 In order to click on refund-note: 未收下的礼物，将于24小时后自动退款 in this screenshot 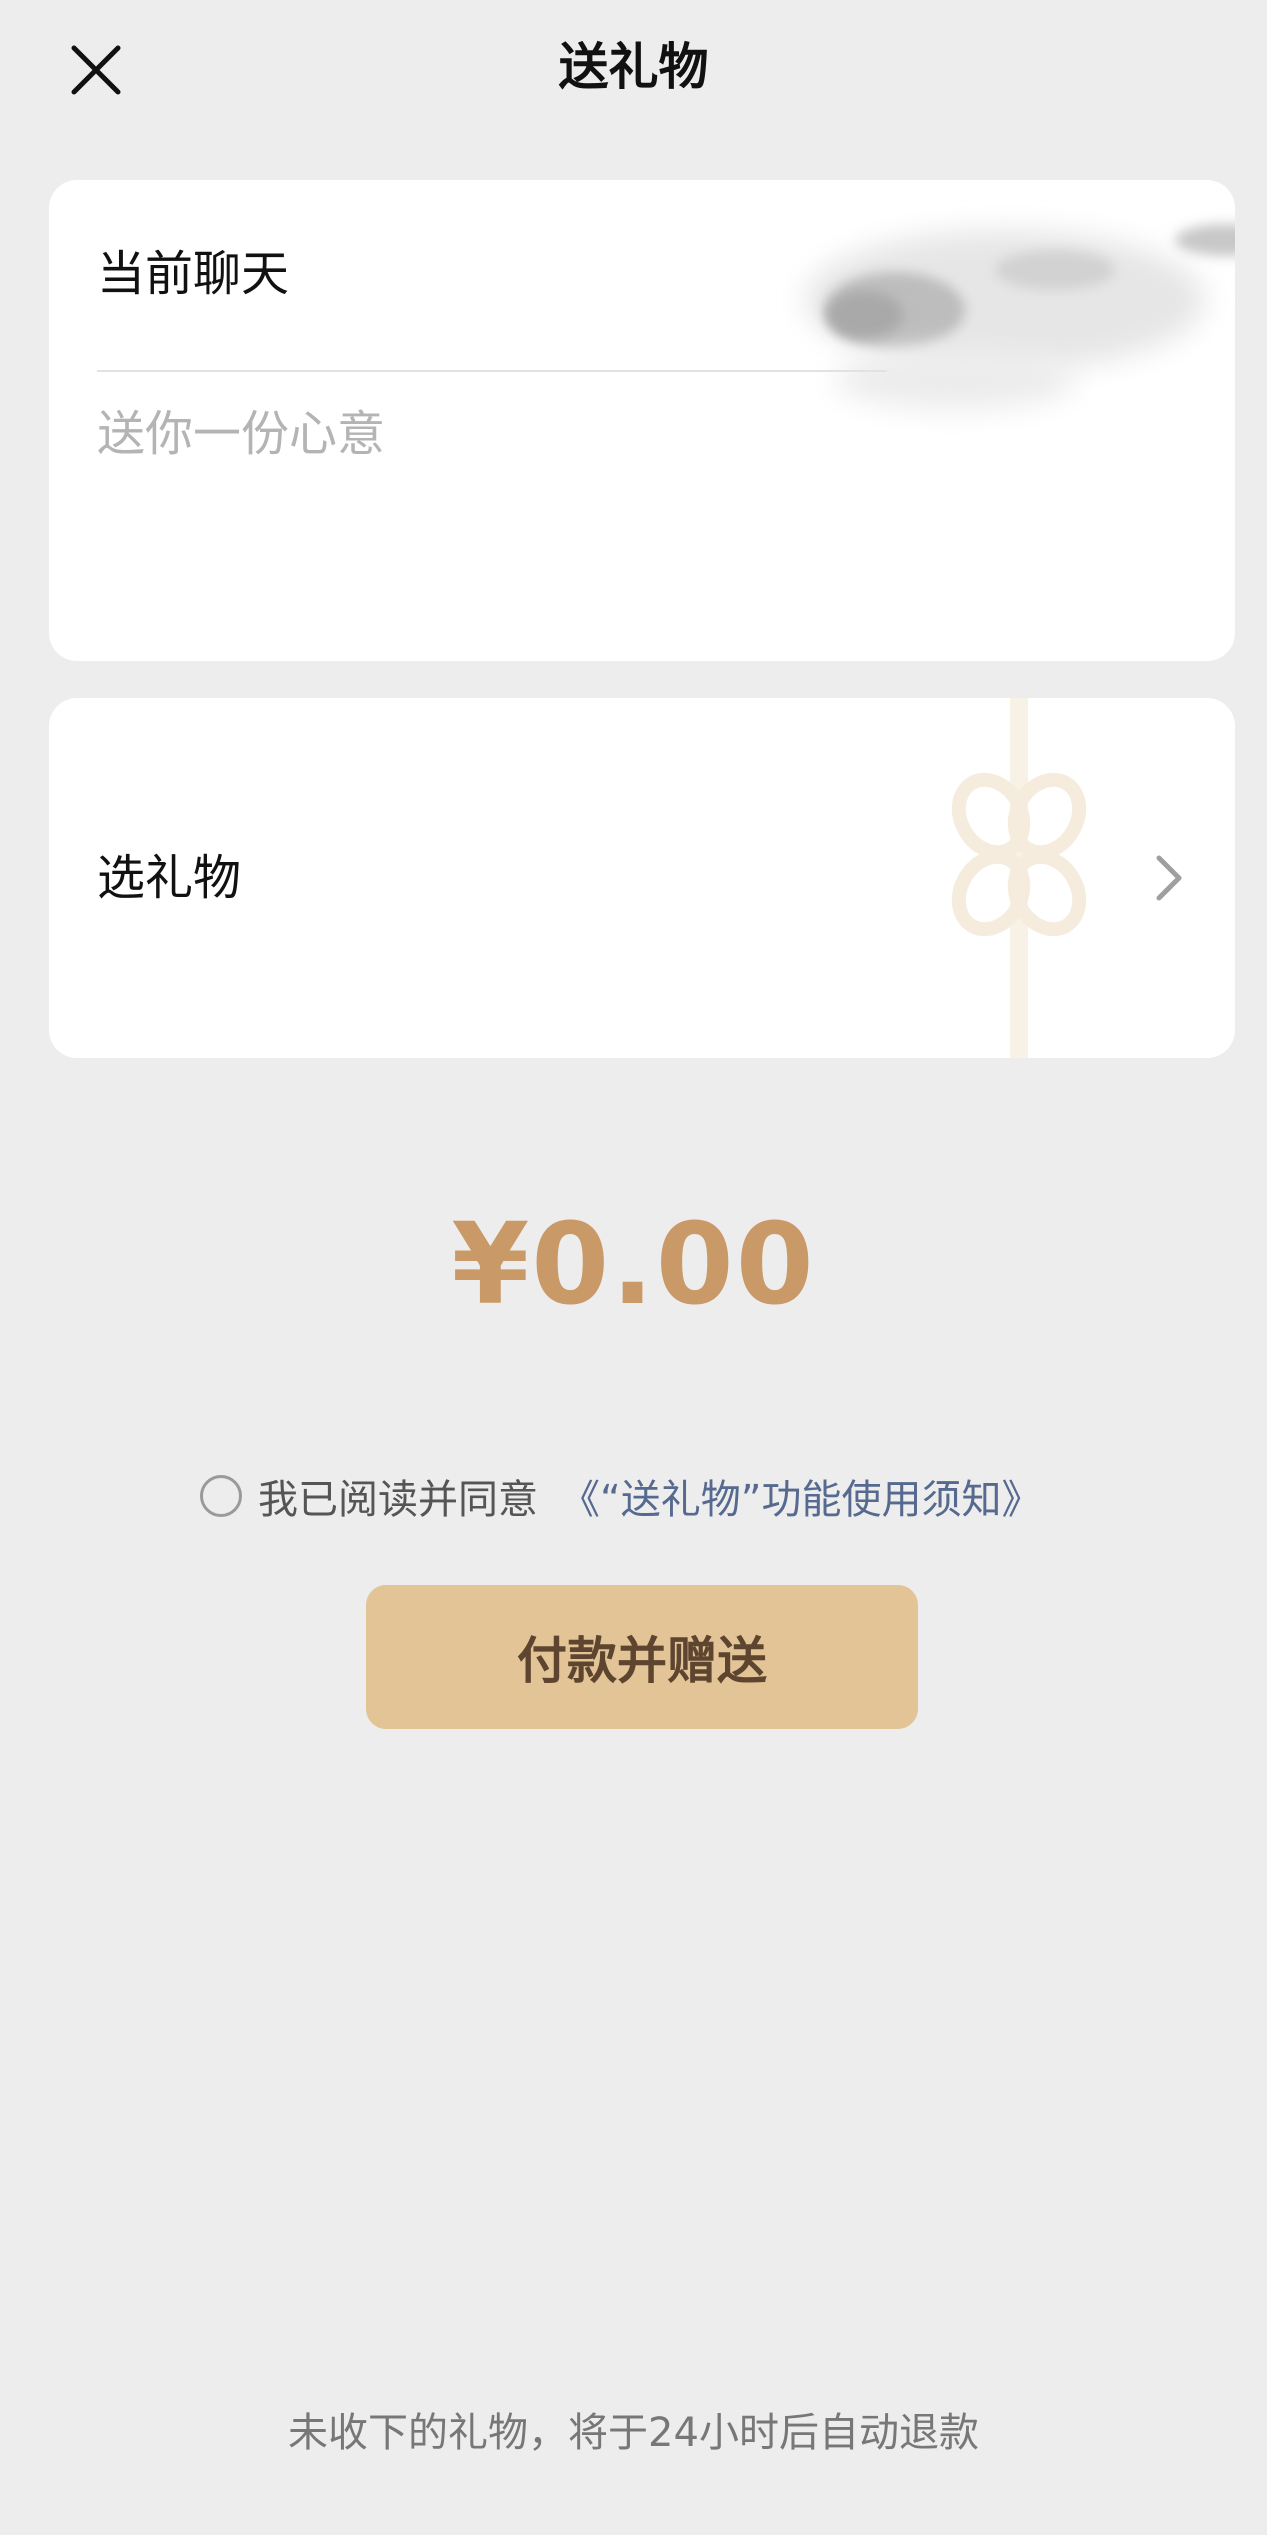, I will do `click(633, 2433)`.